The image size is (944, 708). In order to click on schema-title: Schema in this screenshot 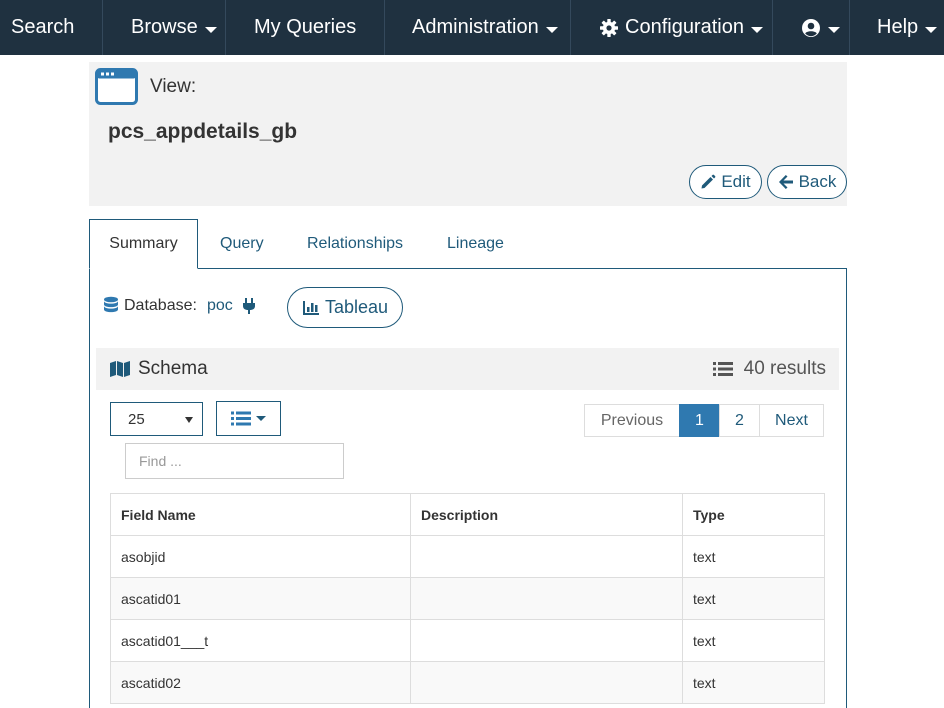, I will do `click(158, 369)`.